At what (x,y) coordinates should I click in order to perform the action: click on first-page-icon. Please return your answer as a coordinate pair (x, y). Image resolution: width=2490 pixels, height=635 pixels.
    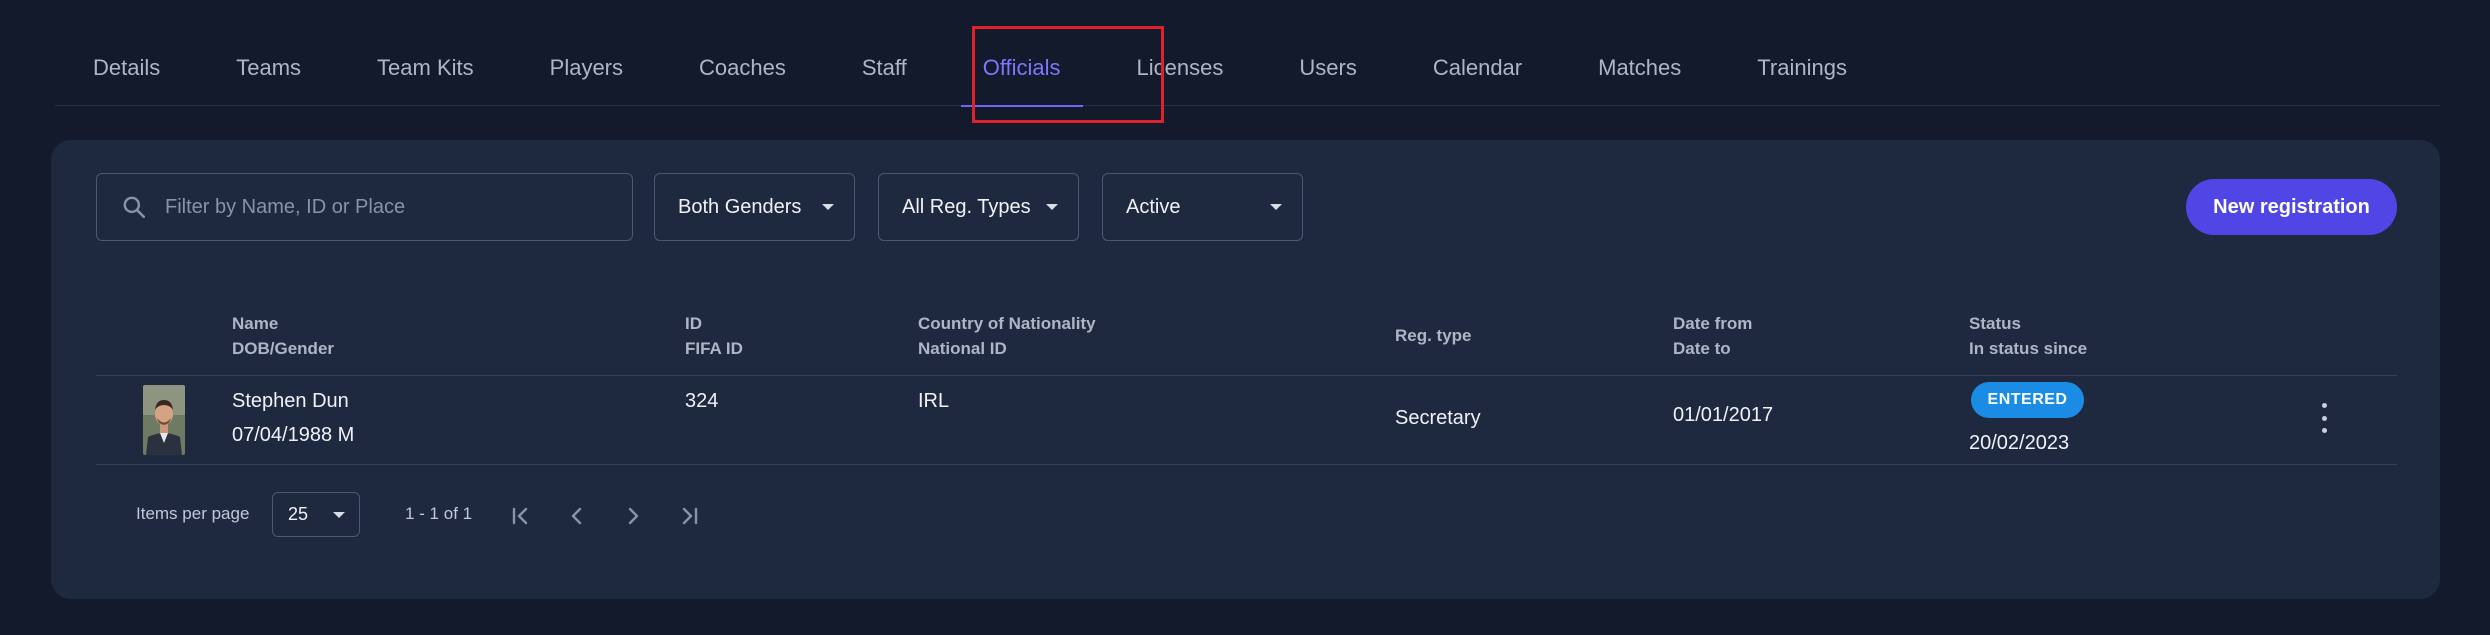
    Looking at the image, I should click on (520, 516).